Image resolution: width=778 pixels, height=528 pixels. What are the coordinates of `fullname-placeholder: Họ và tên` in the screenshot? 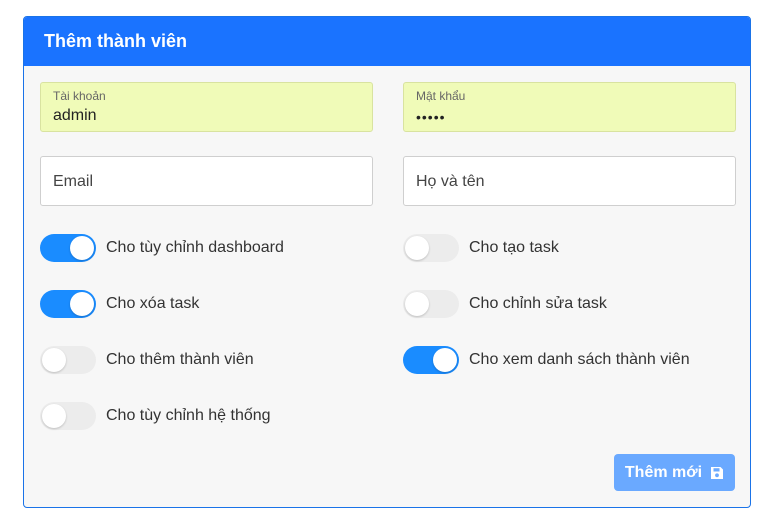 It's located at (450, 181).